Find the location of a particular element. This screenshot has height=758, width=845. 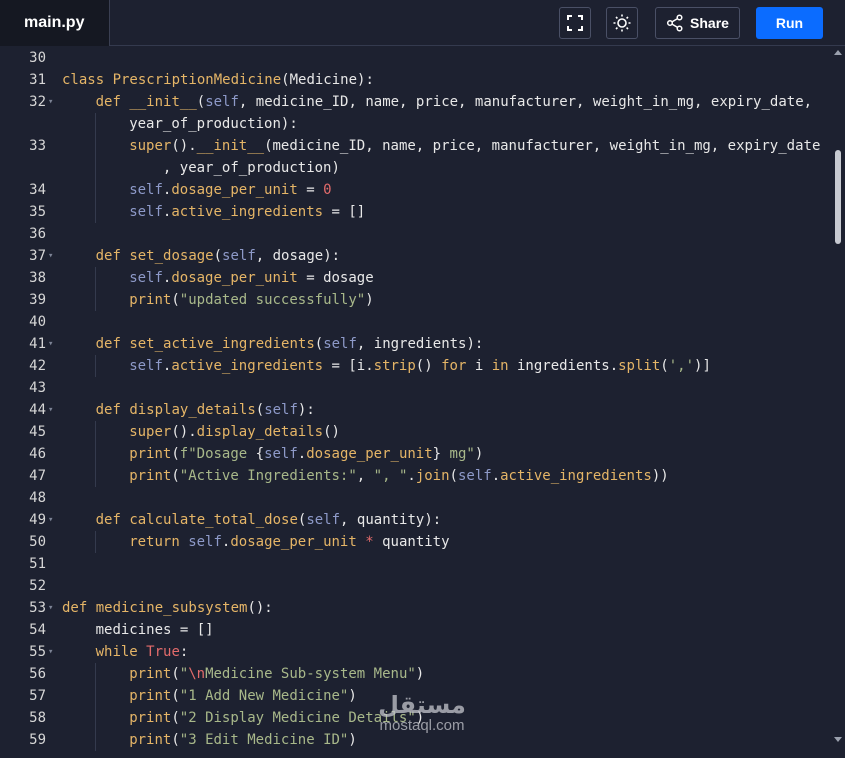

file-tab-main-py: main.py is located at coordinates (55, 23).